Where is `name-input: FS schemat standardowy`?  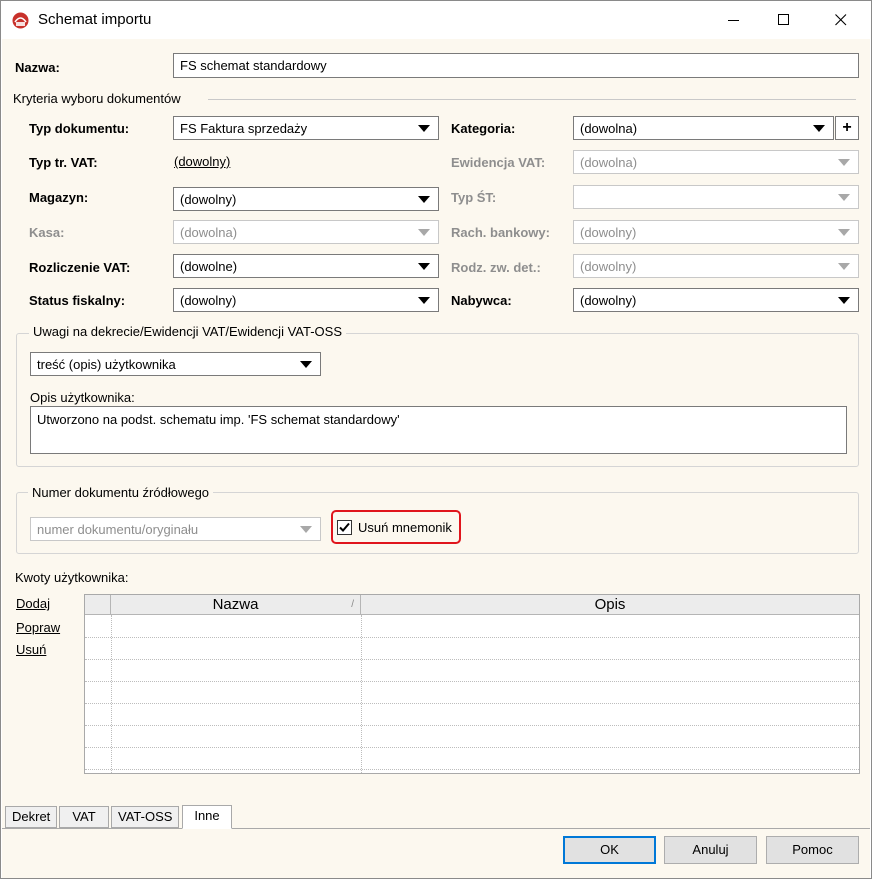
name-input: FS schemat standardowy is located at coordinates (516, 65).